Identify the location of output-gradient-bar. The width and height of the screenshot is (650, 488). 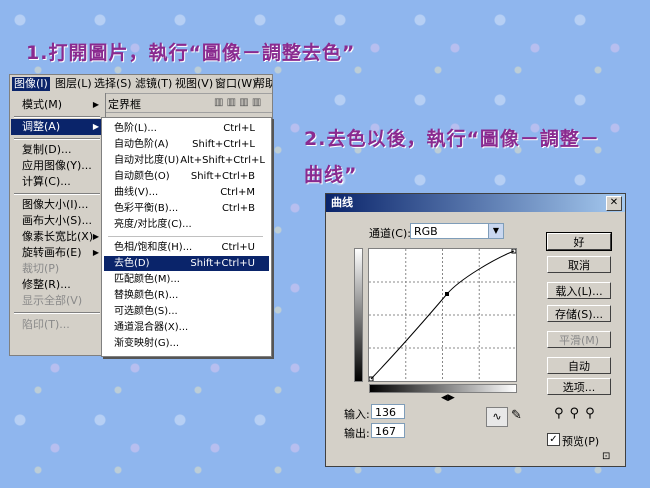
(358, 315).